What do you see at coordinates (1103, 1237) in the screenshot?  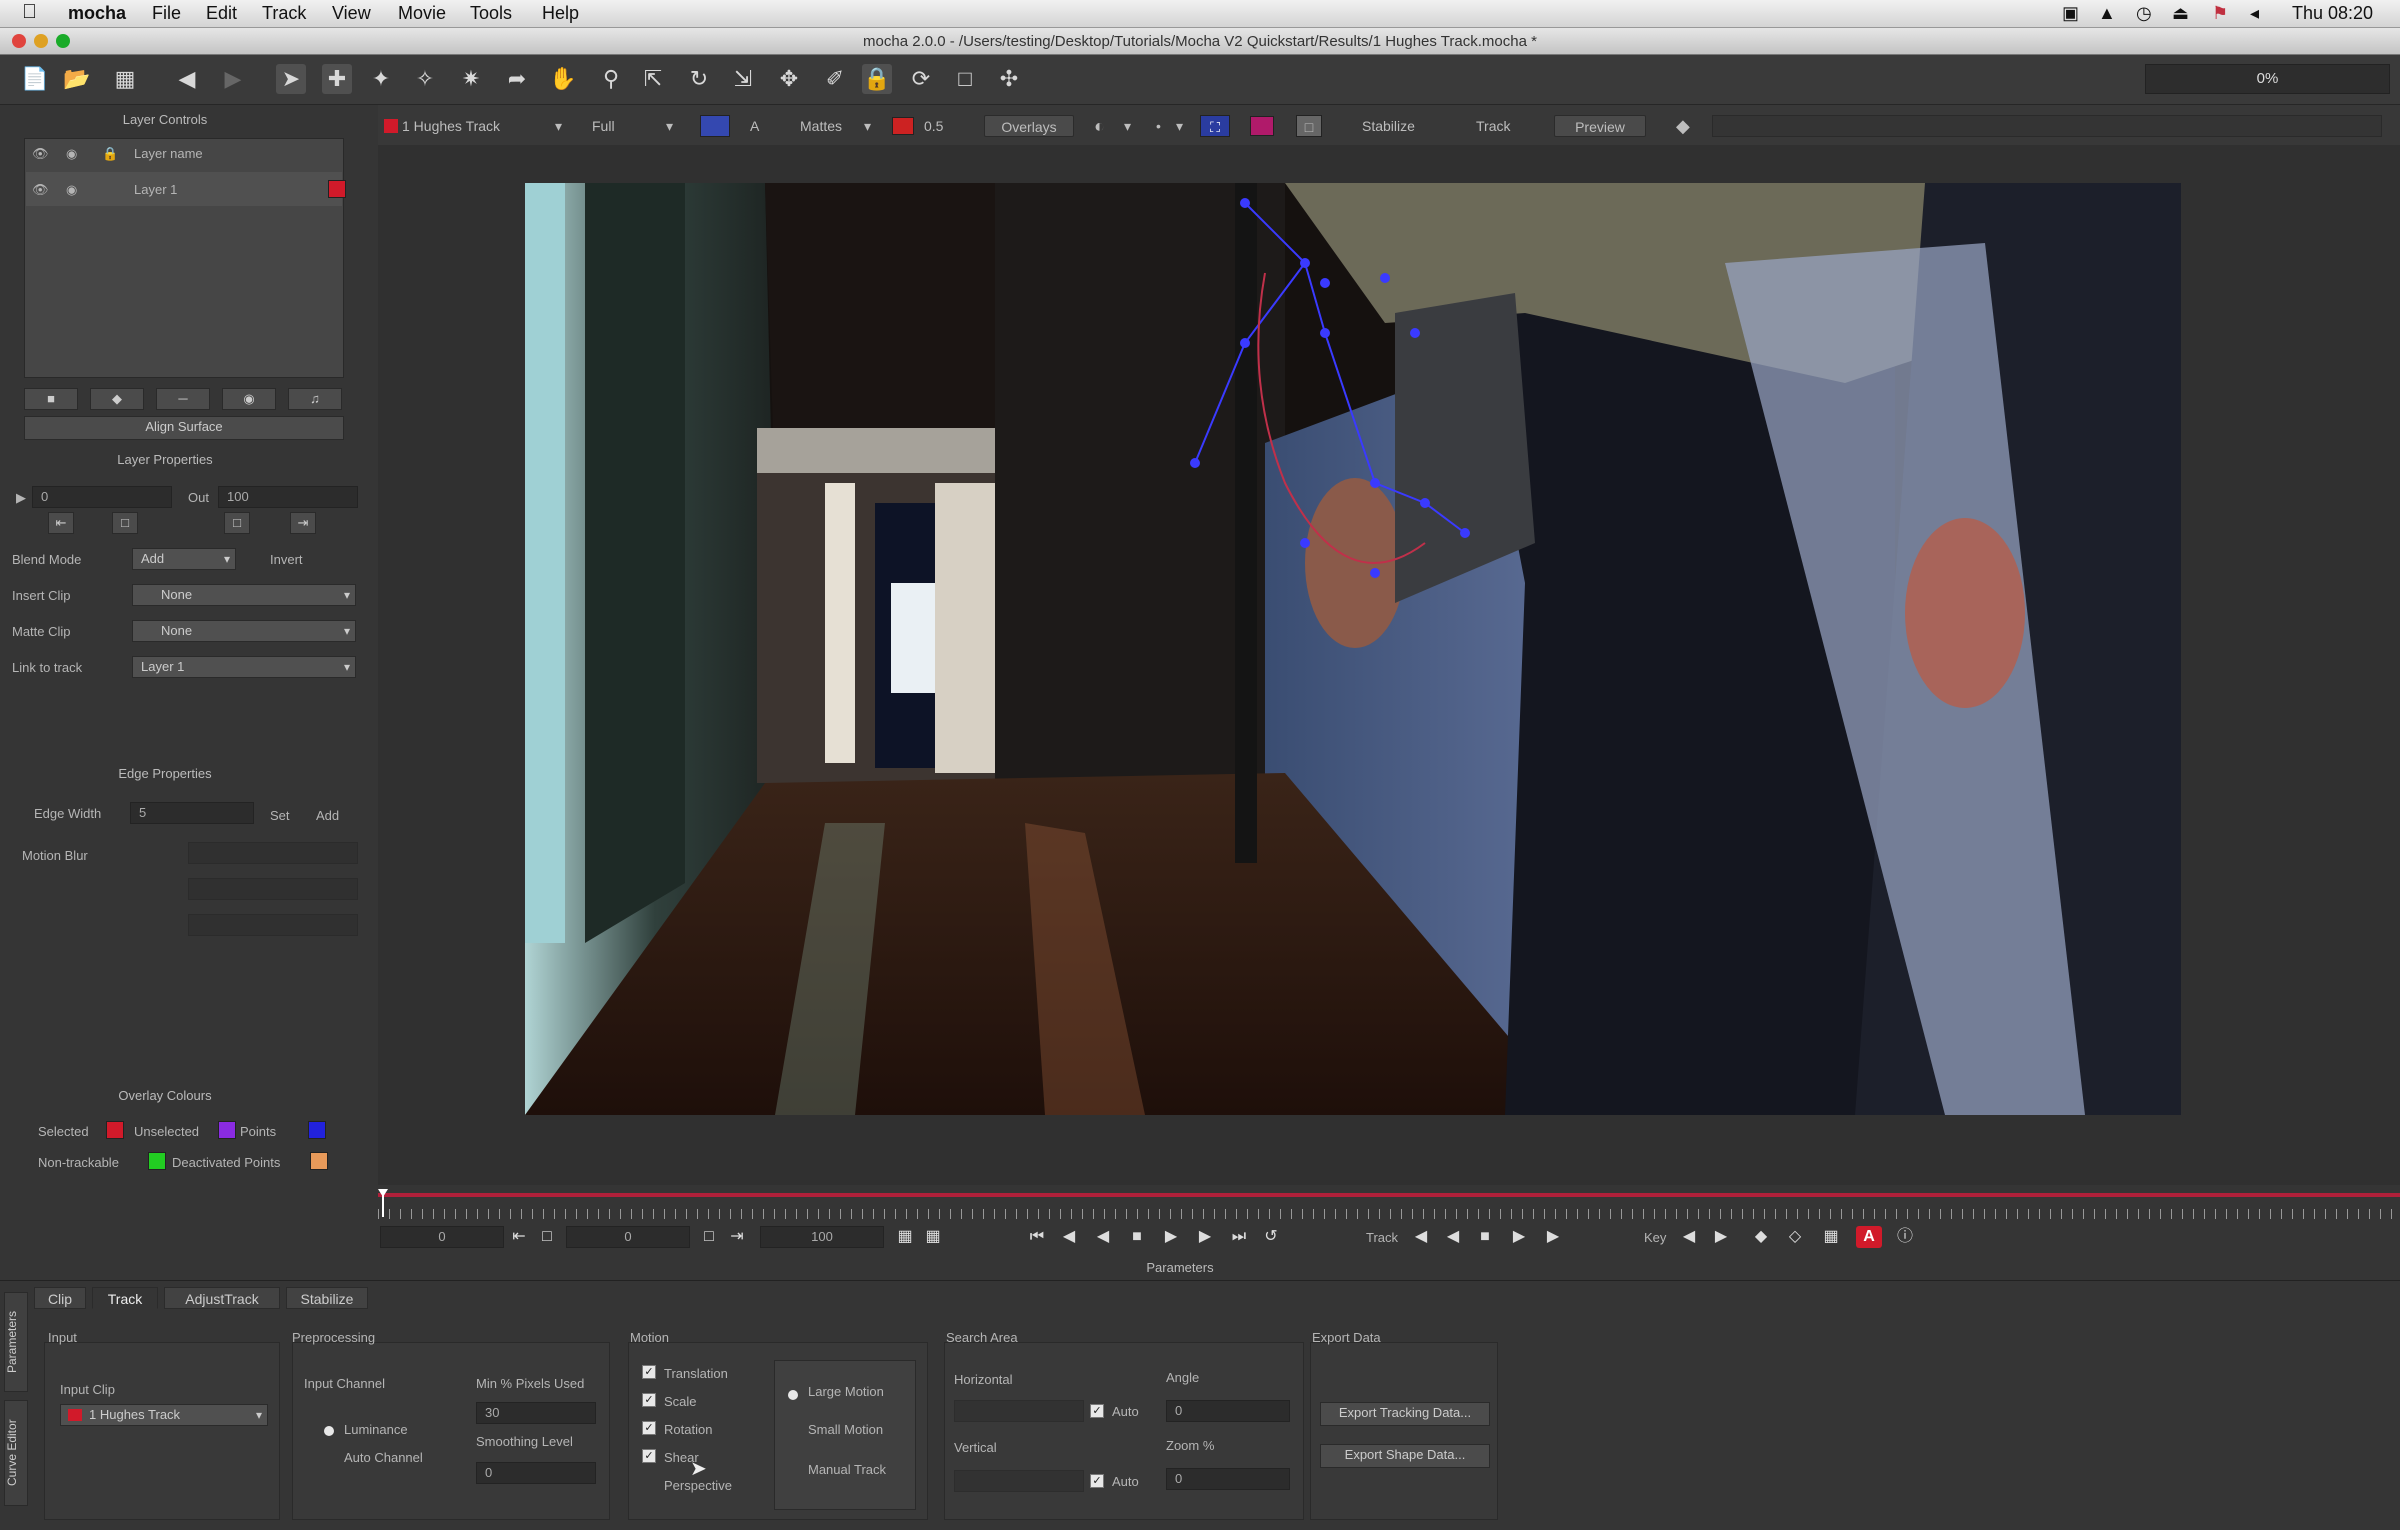 I see `step-backward-icon: ◀` at bounding box center [1103, 1237].